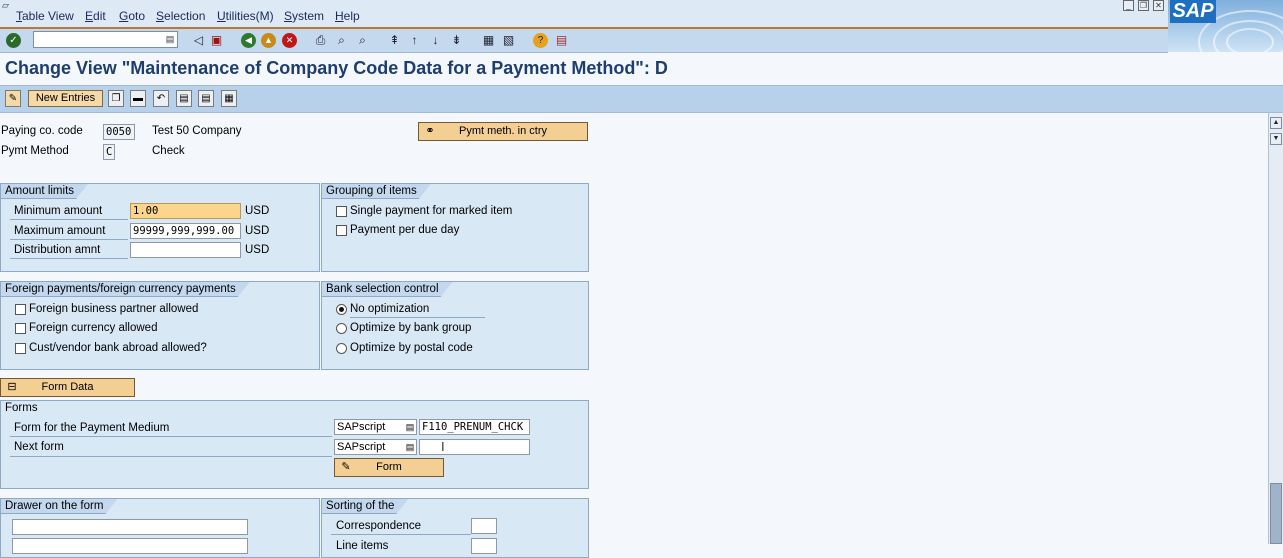 The width and height of the screenshot is (1283, 558). I want to click on menu-edit: Edit, so click(95, 16).